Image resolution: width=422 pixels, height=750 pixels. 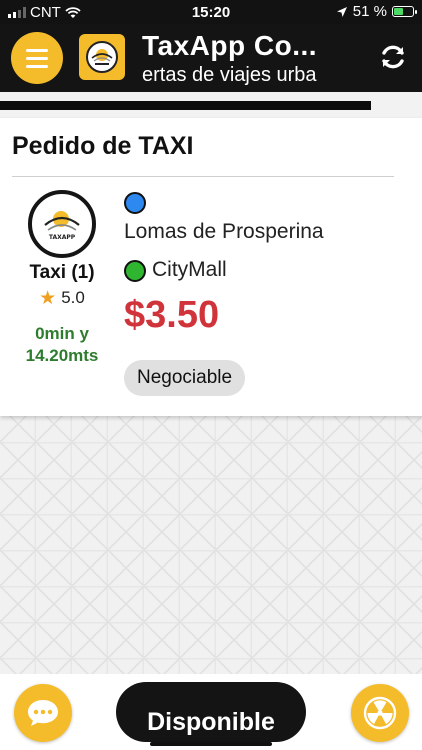 I want to click on progress-bar, so click(x=211, y=105).